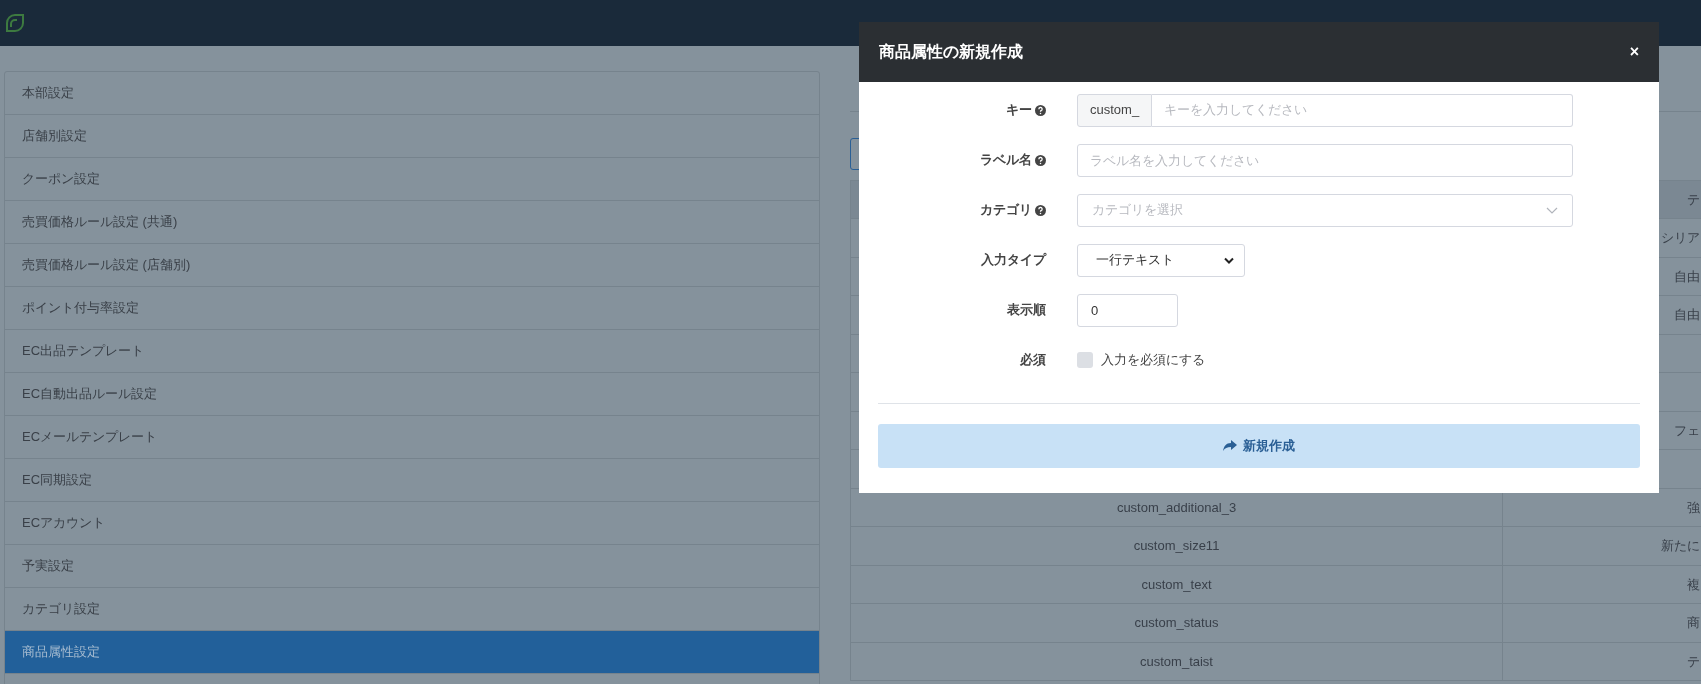 Image resolution: width=1701 pixels, height=684 pixels. Describe the element at coordinates (1085, 360) in the screenshot. I see `checkbox` at that location.